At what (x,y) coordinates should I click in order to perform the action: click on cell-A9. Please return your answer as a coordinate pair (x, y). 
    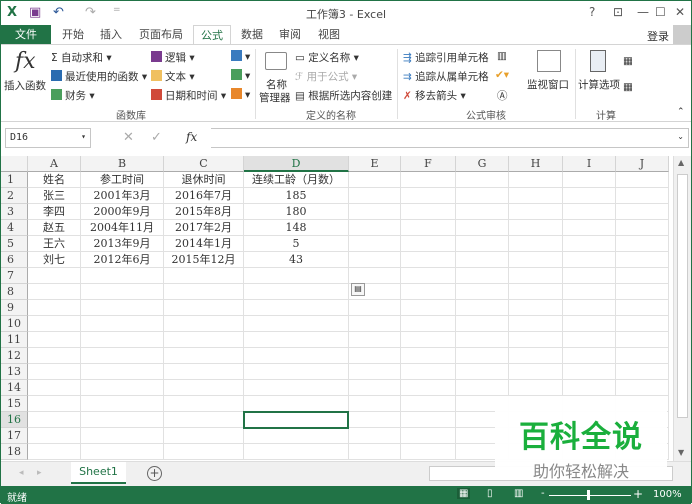
    Looking at the image, I should click on (54, 308).